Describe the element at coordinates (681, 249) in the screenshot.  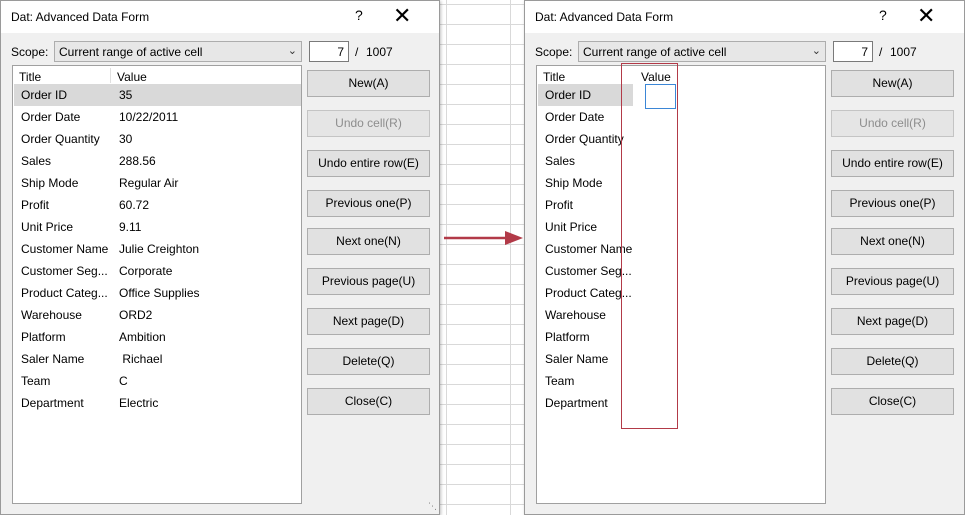
I see `table-row: Customer Name` at that location.